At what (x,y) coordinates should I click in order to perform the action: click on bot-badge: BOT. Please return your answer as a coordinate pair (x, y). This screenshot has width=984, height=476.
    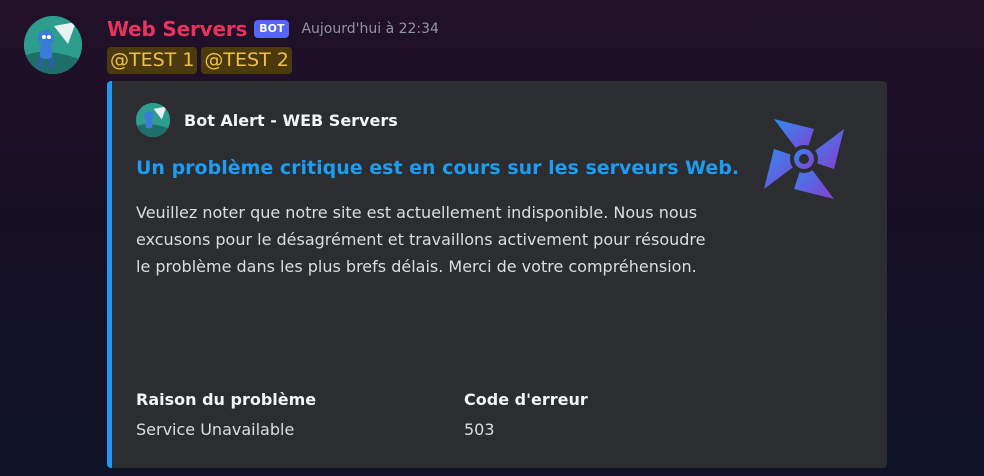
    Looking at the image, I should click on (272, 29).